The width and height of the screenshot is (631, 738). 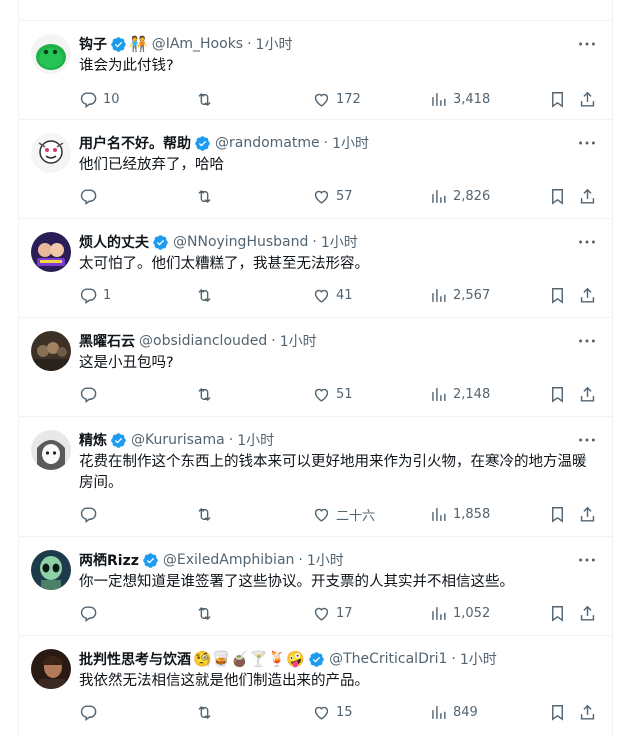 What do you see at coordinates (472, 394) in the screenshot?
I see `view-count: 2,148` at bounding box center [472, 394].